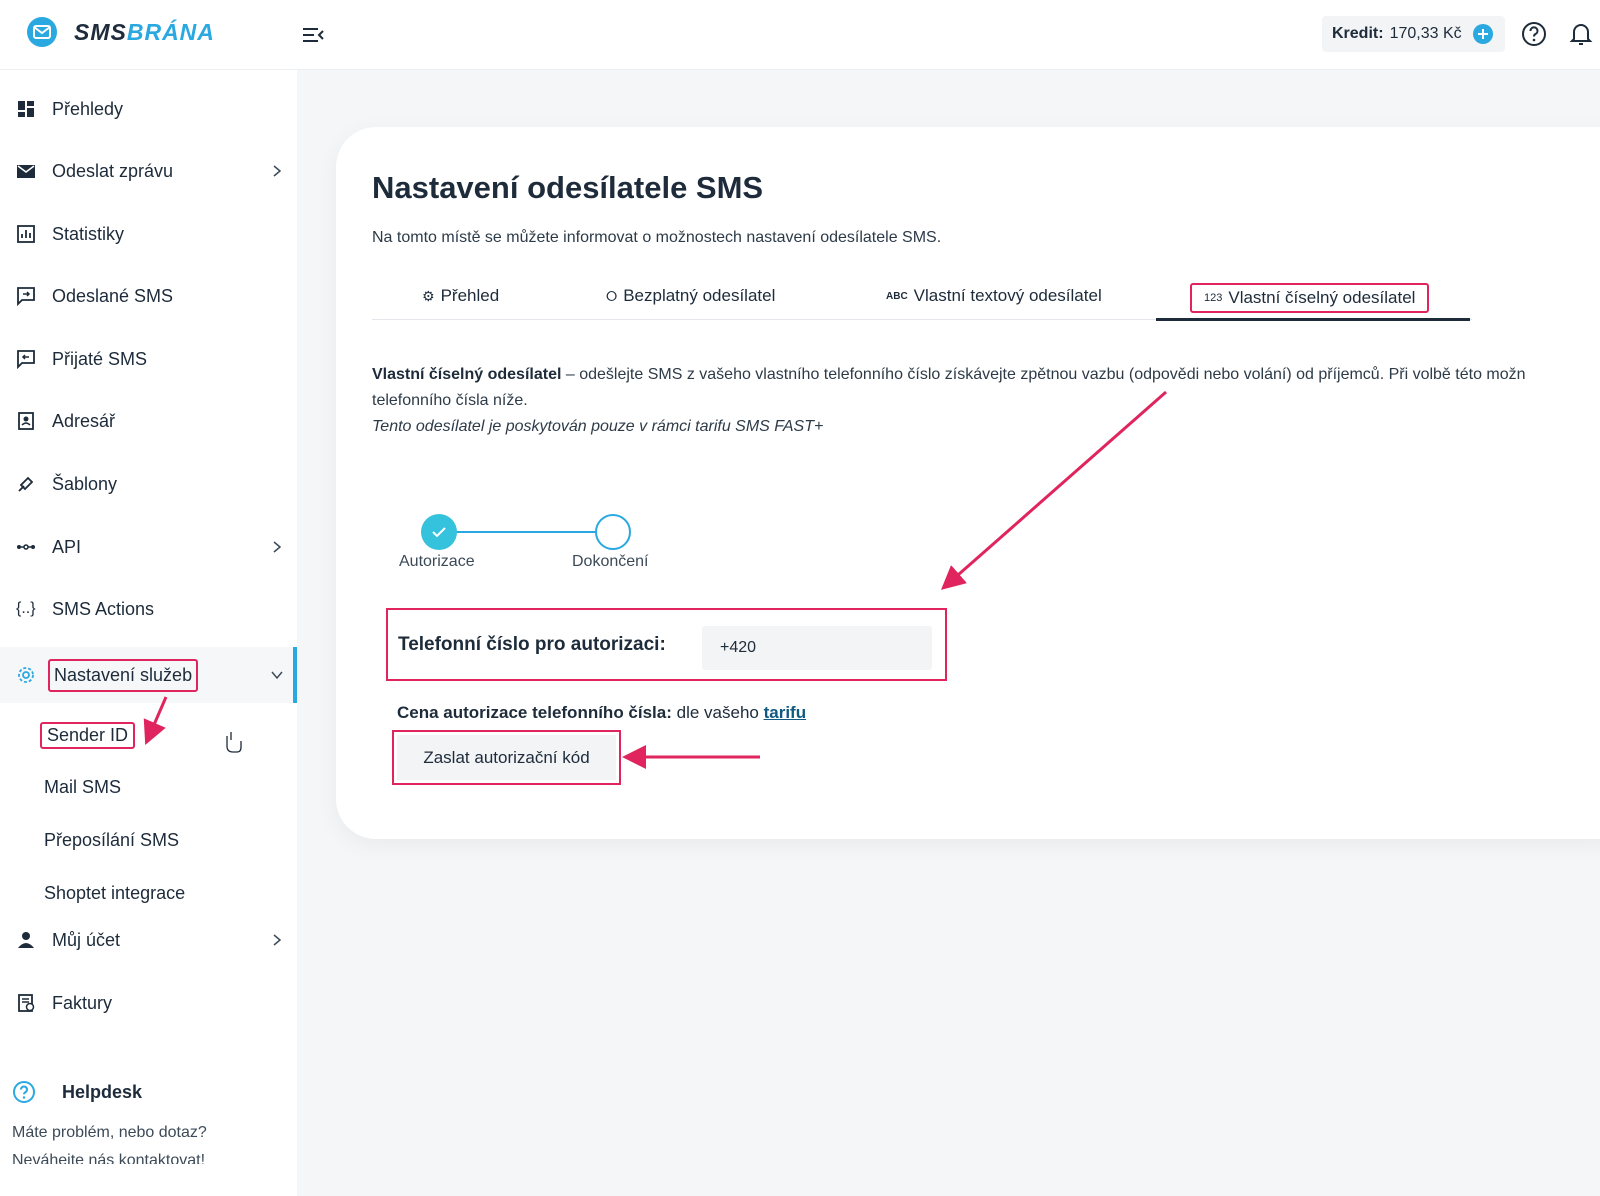 Image resolution: width=1600 pixels, height=1196 pixels. Describe the element at coordinates (148, 484) in the screenshot. I see `sidebar-item-sablony: Šablony` at that location.